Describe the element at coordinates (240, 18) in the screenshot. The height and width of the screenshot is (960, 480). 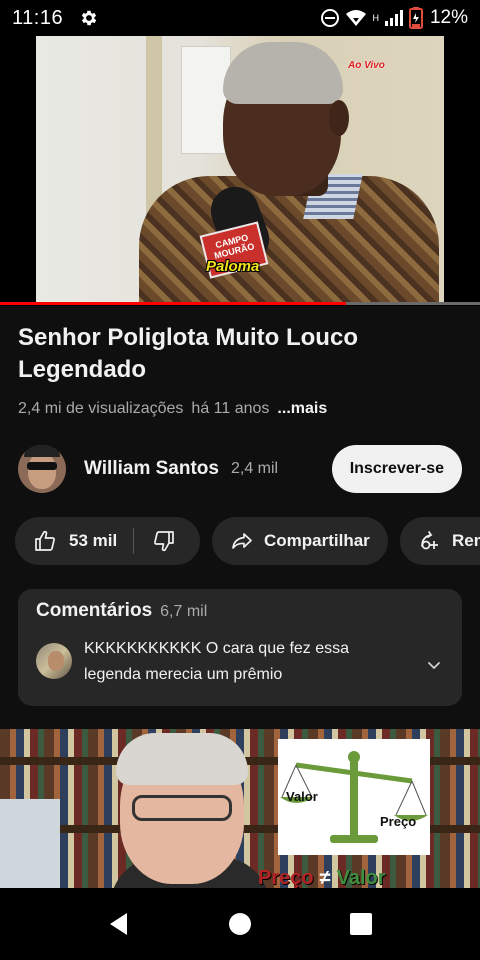
I see `status-bar: 11:16 H 12%` at that location.